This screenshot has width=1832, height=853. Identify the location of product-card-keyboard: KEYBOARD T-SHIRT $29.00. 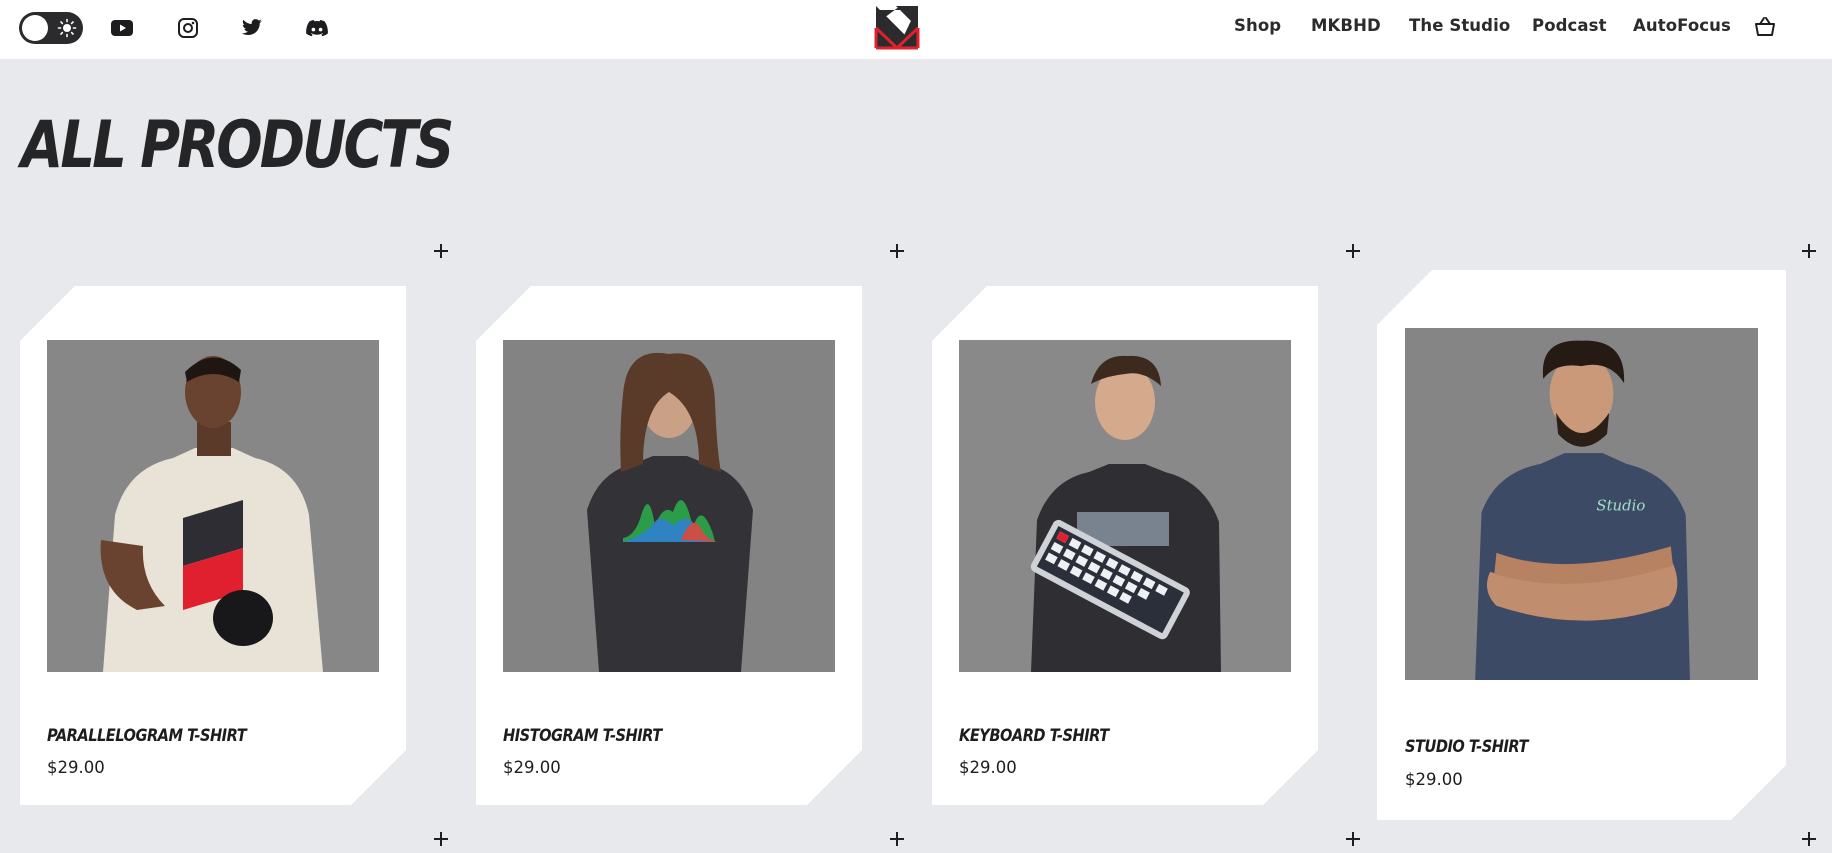
(1125, 545).